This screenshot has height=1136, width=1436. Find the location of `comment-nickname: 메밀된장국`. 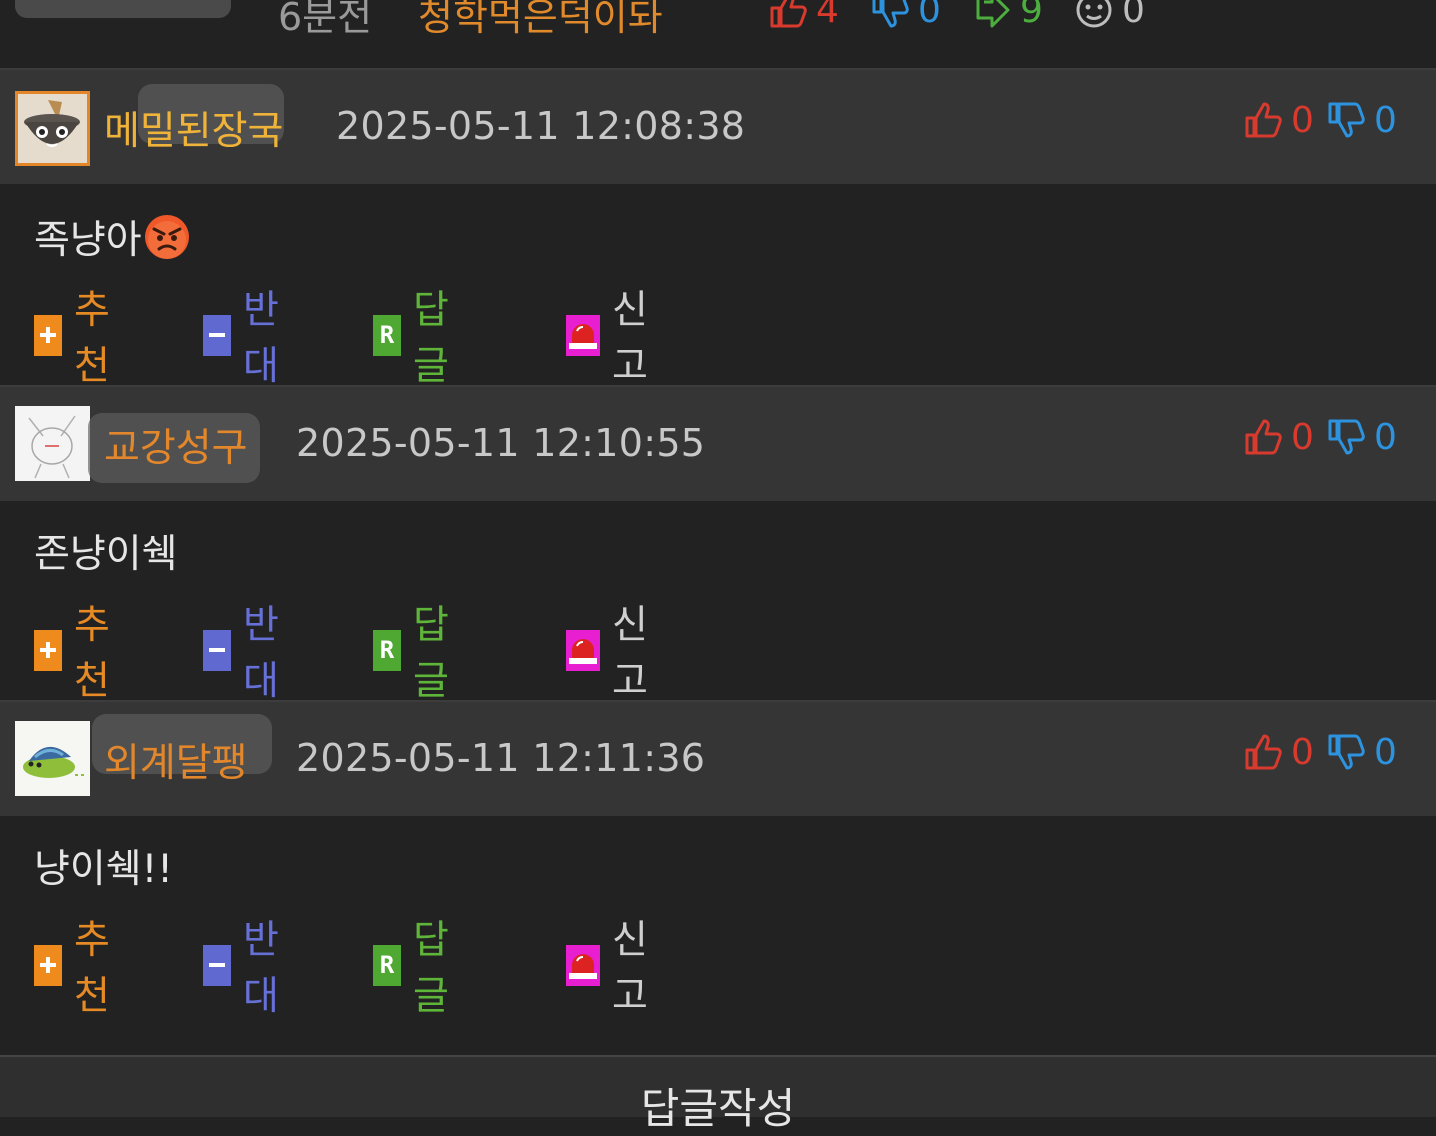

comment-nickname: 메밀된장국 is located at coordinates (193, 128).